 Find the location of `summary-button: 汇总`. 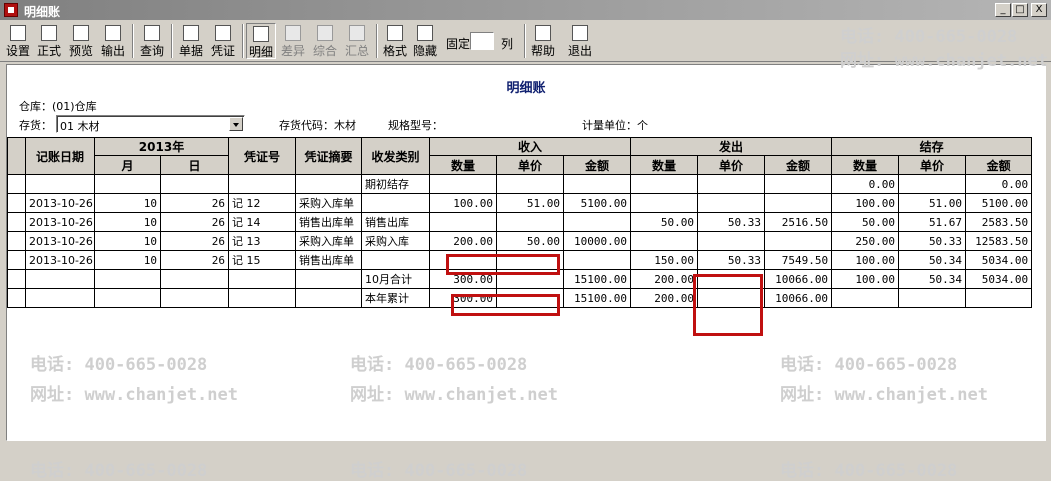

summary-button: 汇总 is located at coordinates (357, 41).